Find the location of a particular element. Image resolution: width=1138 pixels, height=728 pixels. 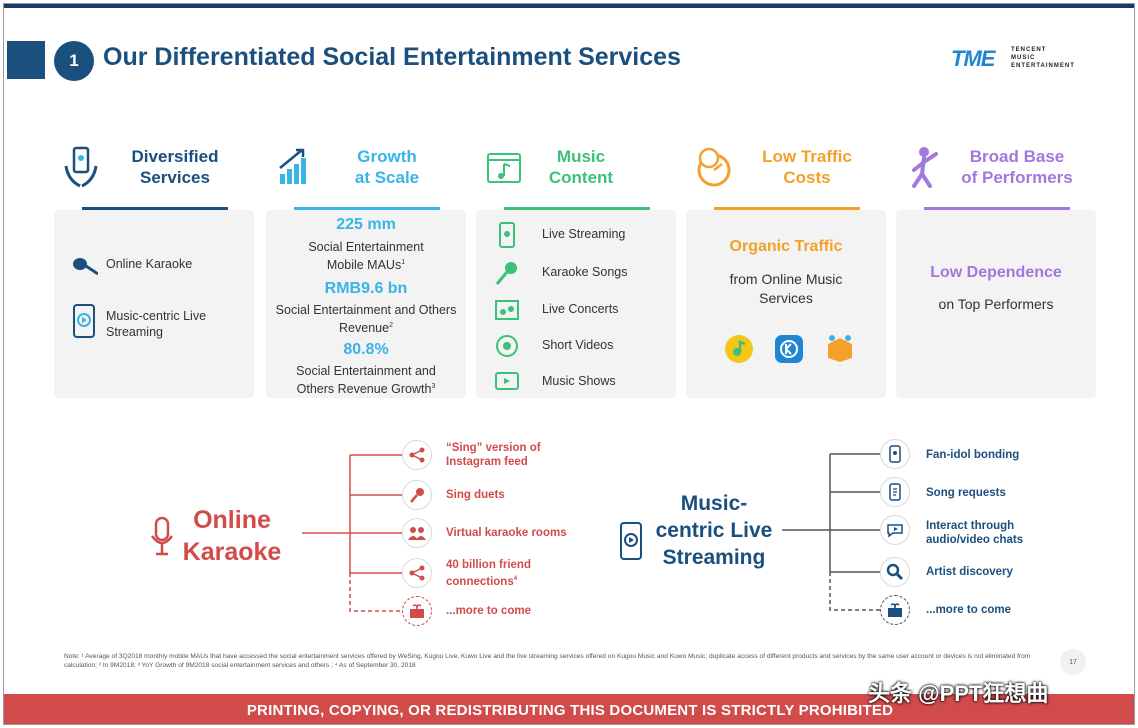

stat-label-maus: Social Entertainment Mobile MAUs1 is located at coordinates (366, 256).